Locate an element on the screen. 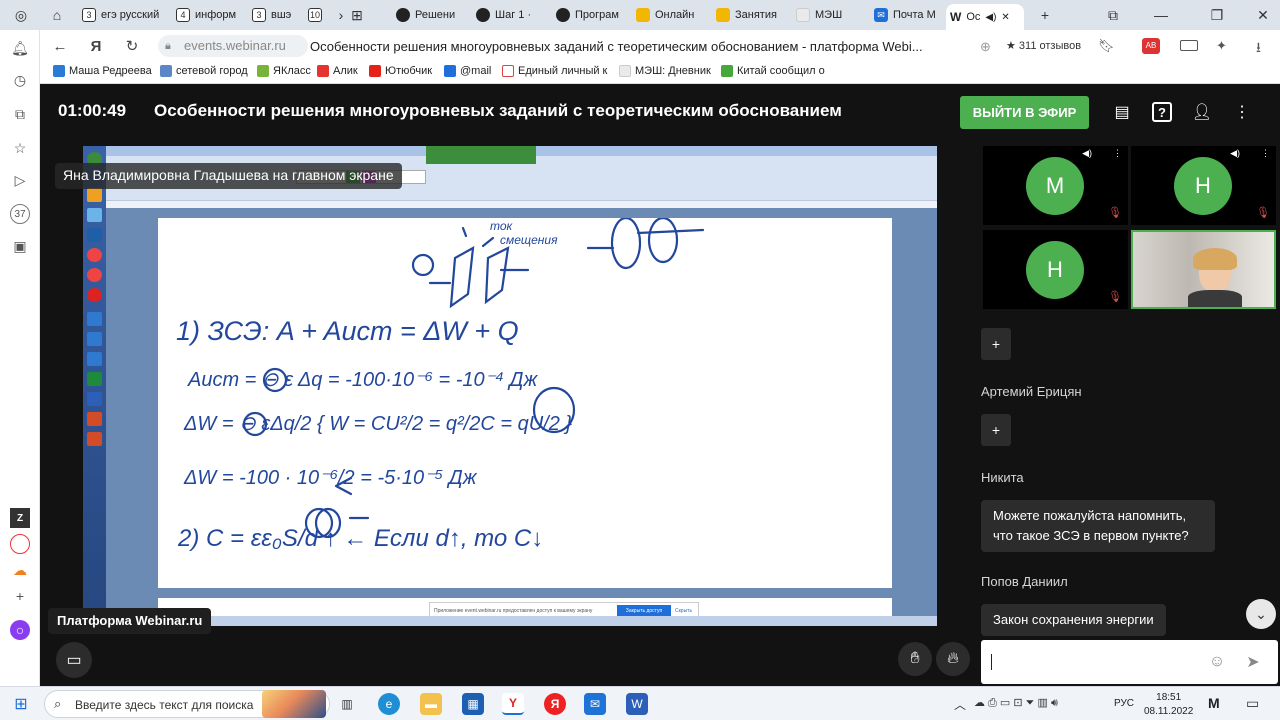 This screenshot has height=720, width=1280. participant-tile: Н ◀) ⋮ 🎙︎ is located at coordinates (1203, 185).